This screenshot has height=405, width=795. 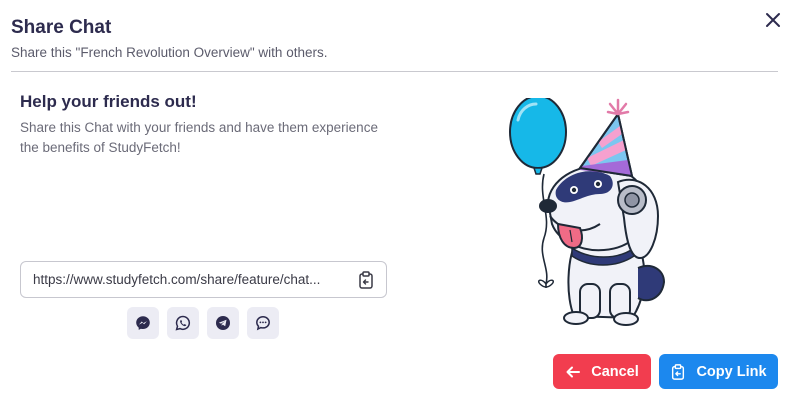 I want to click on copy-link-button: Copy Link, so click(x=718, y=371).